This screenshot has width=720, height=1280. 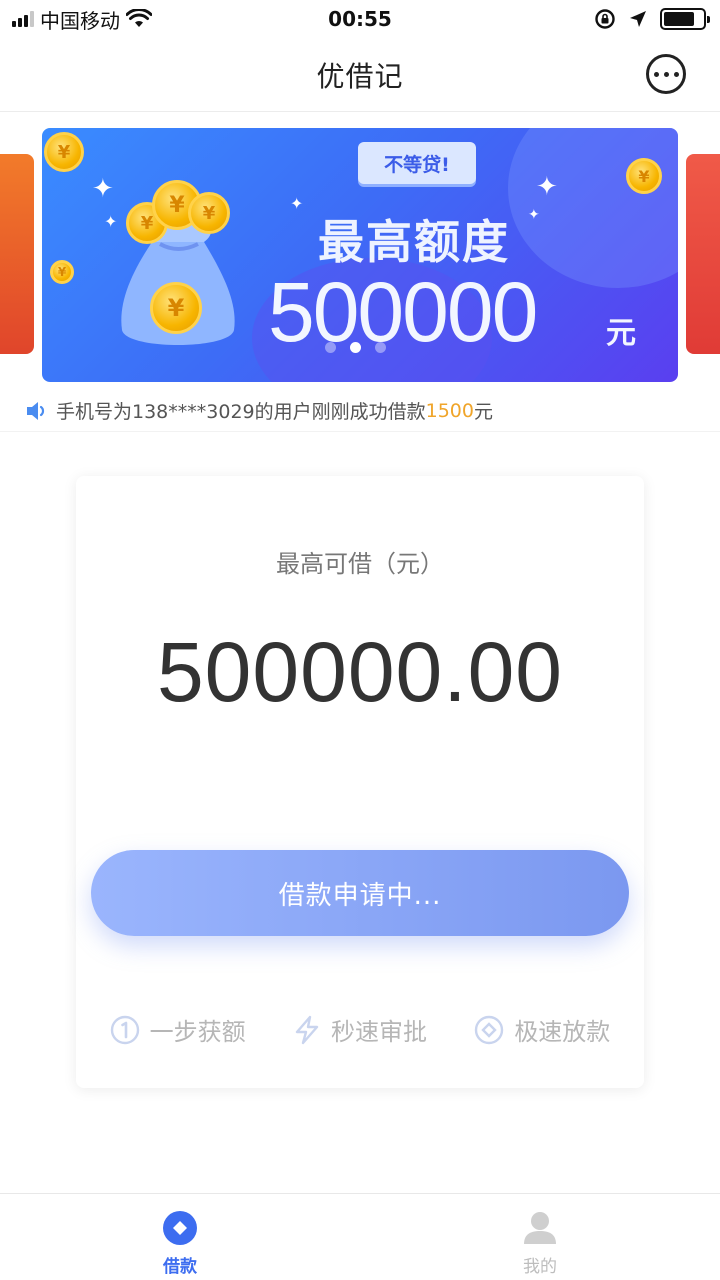 What do you see at coordinates (124, 1029) in the screenshot?
I see `number-one-icon` at bounding box center [124, 1029].